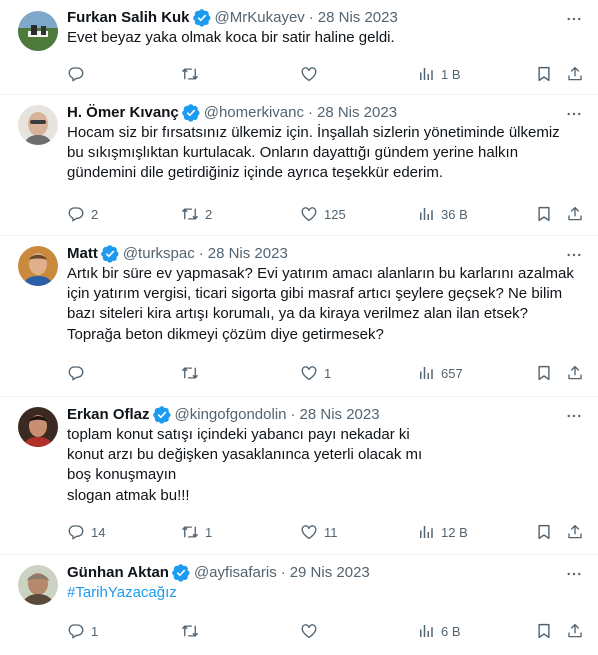 The width and height of the screenshot is (598, 655). What do you see at coordinates (82, 254) in the screenshot?
I see `author-name: Matt` at bounding box center [82, 254].